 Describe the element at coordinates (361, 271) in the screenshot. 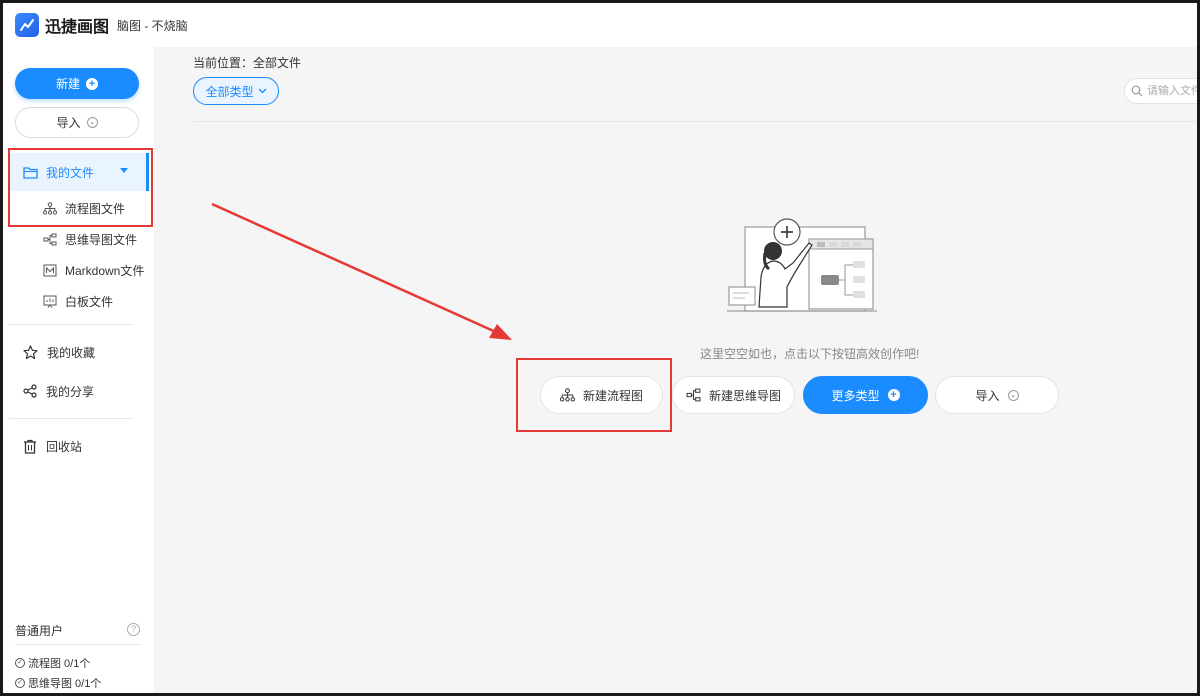

I see `annotation-arrow` at that location.